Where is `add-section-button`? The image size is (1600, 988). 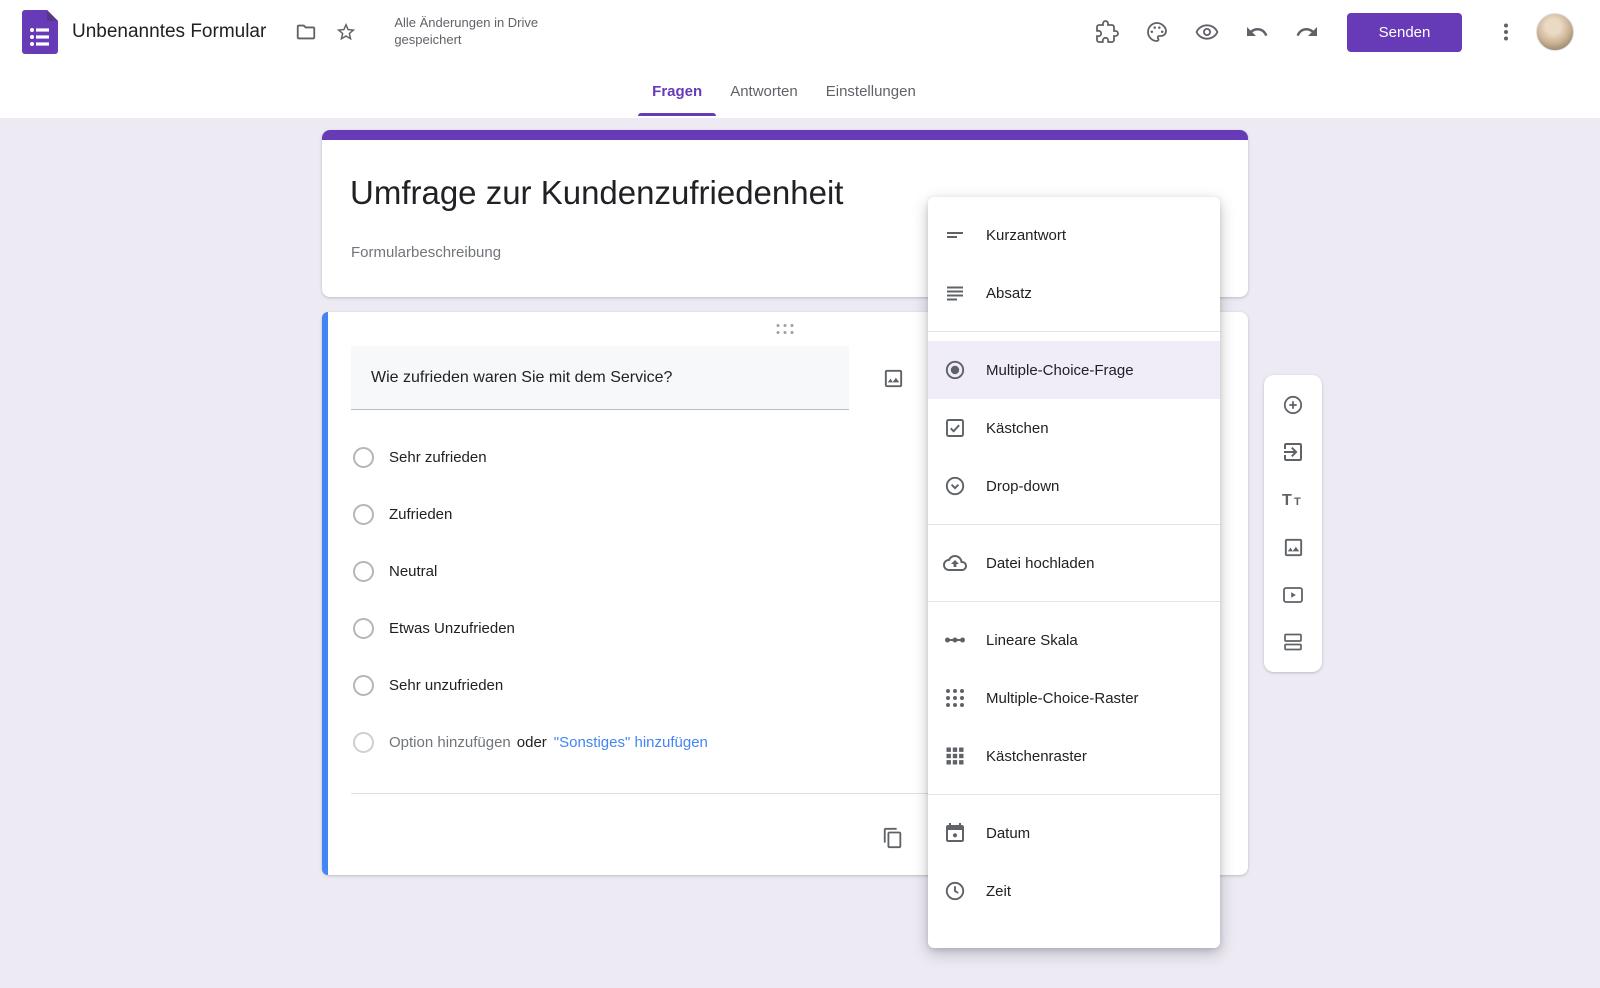
add-section-button is located at coordinates (1293, 642).